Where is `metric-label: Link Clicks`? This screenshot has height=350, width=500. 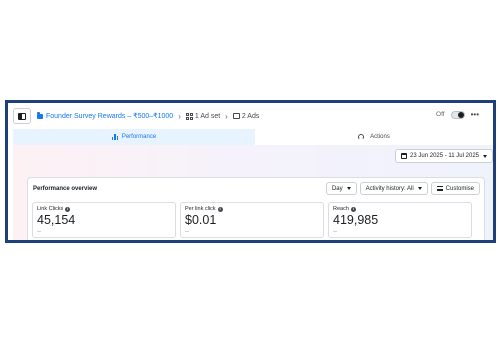
metric-label: Link Clicks is located at coordinates (50, 209).